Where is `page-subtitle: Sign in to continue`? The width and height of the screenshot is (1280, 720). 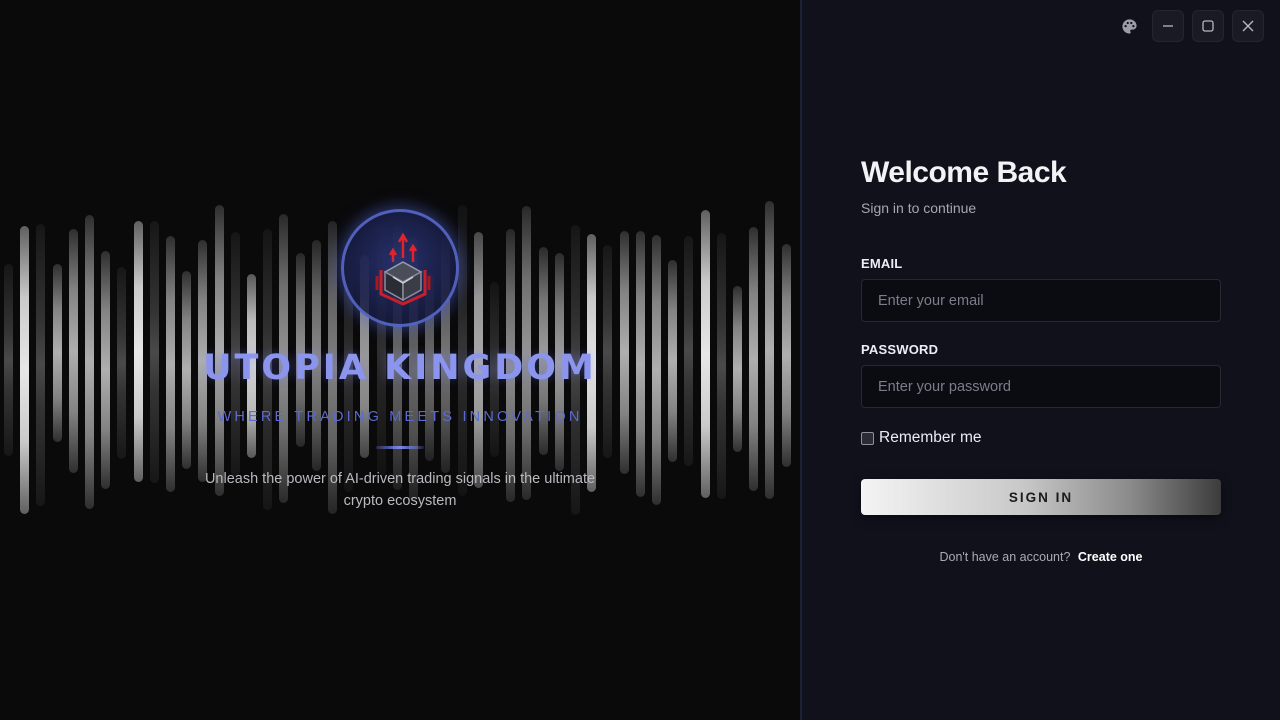 page-subtitle: Sign in to continue is located at coordinates (919, 208).